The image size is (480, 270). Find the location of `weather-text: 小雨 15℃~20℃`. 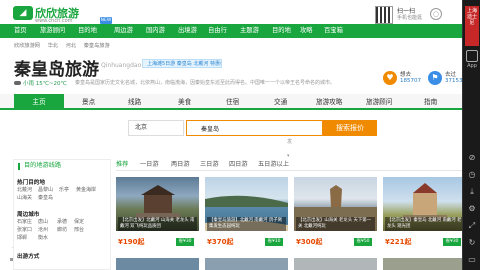

weather-text: 小雨 15℃~20℃ is located at coordinates (45, 84).